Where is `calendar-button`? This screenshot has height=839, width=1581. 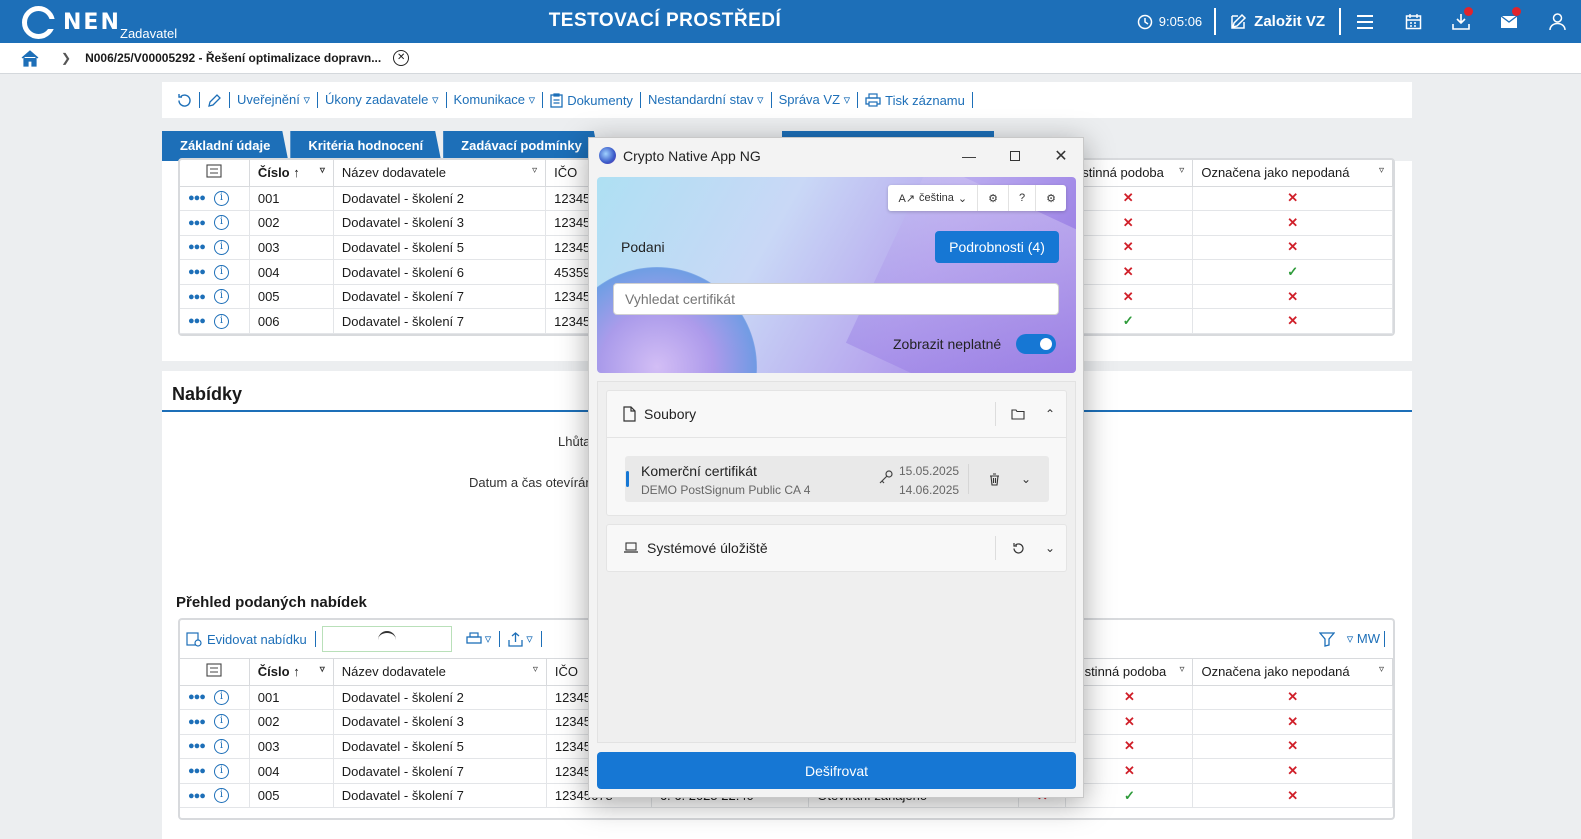 calendar-button is located at coordinates (1413, 21).